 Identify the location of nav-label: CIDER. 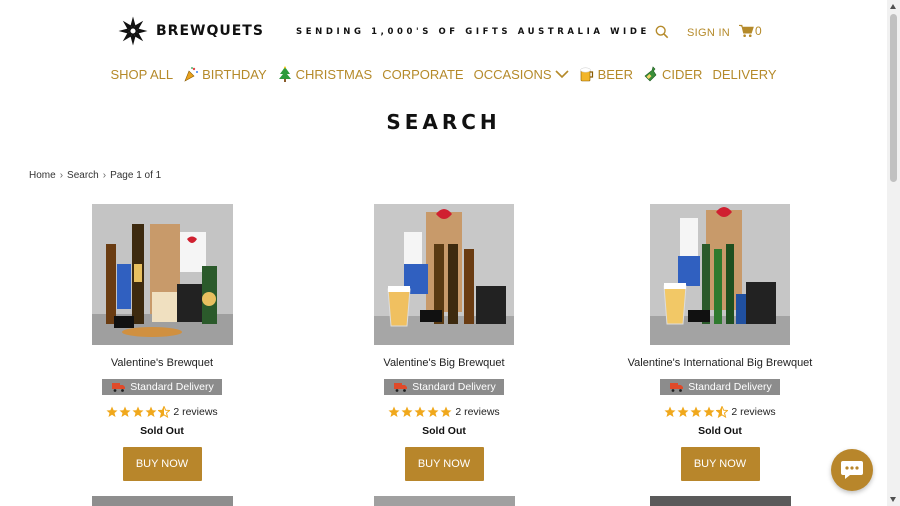
(682, 74).